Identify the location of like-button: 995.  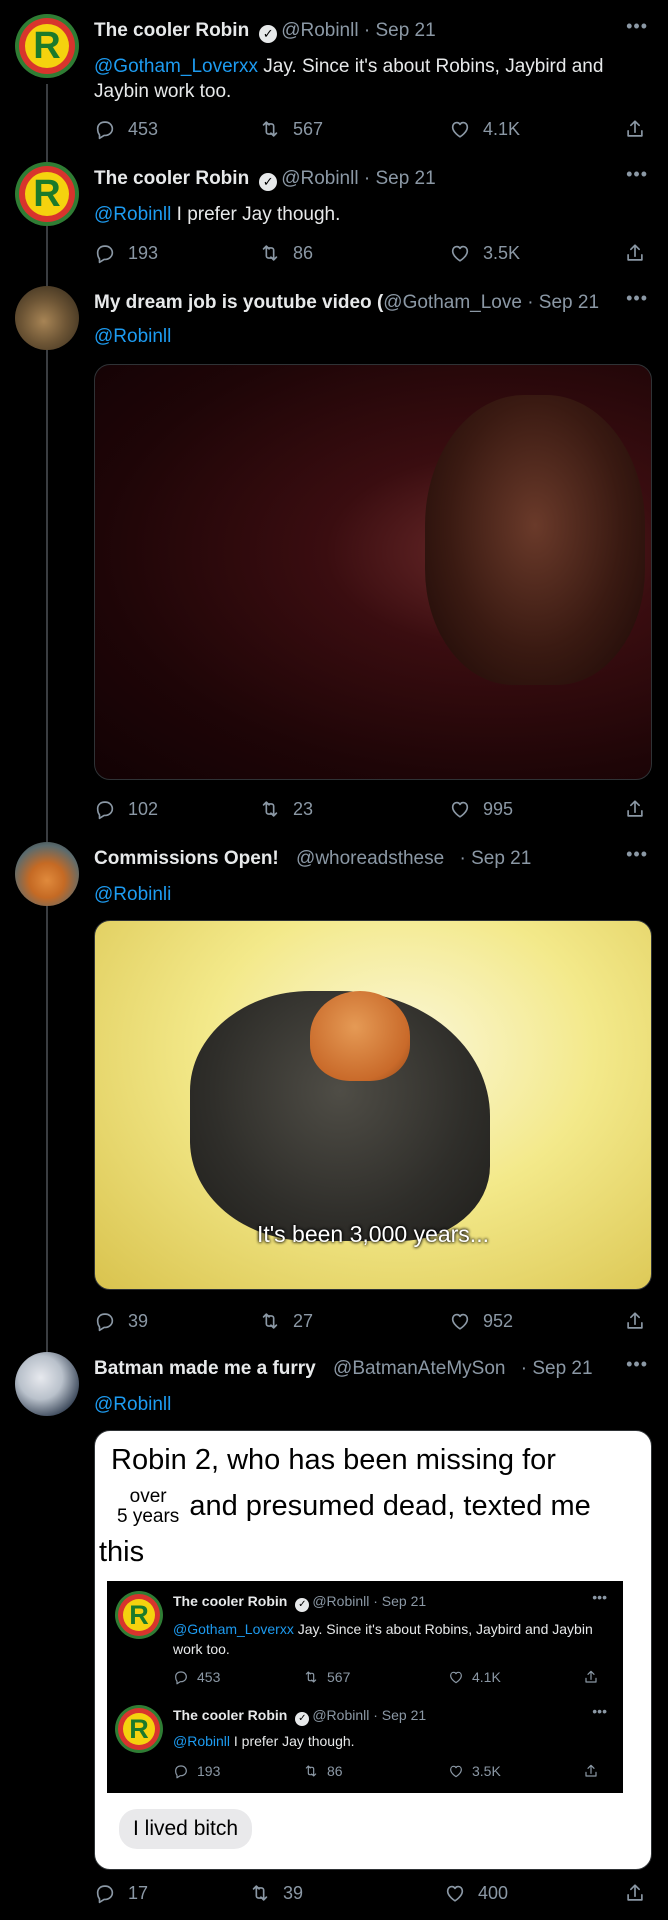
(481, 809).